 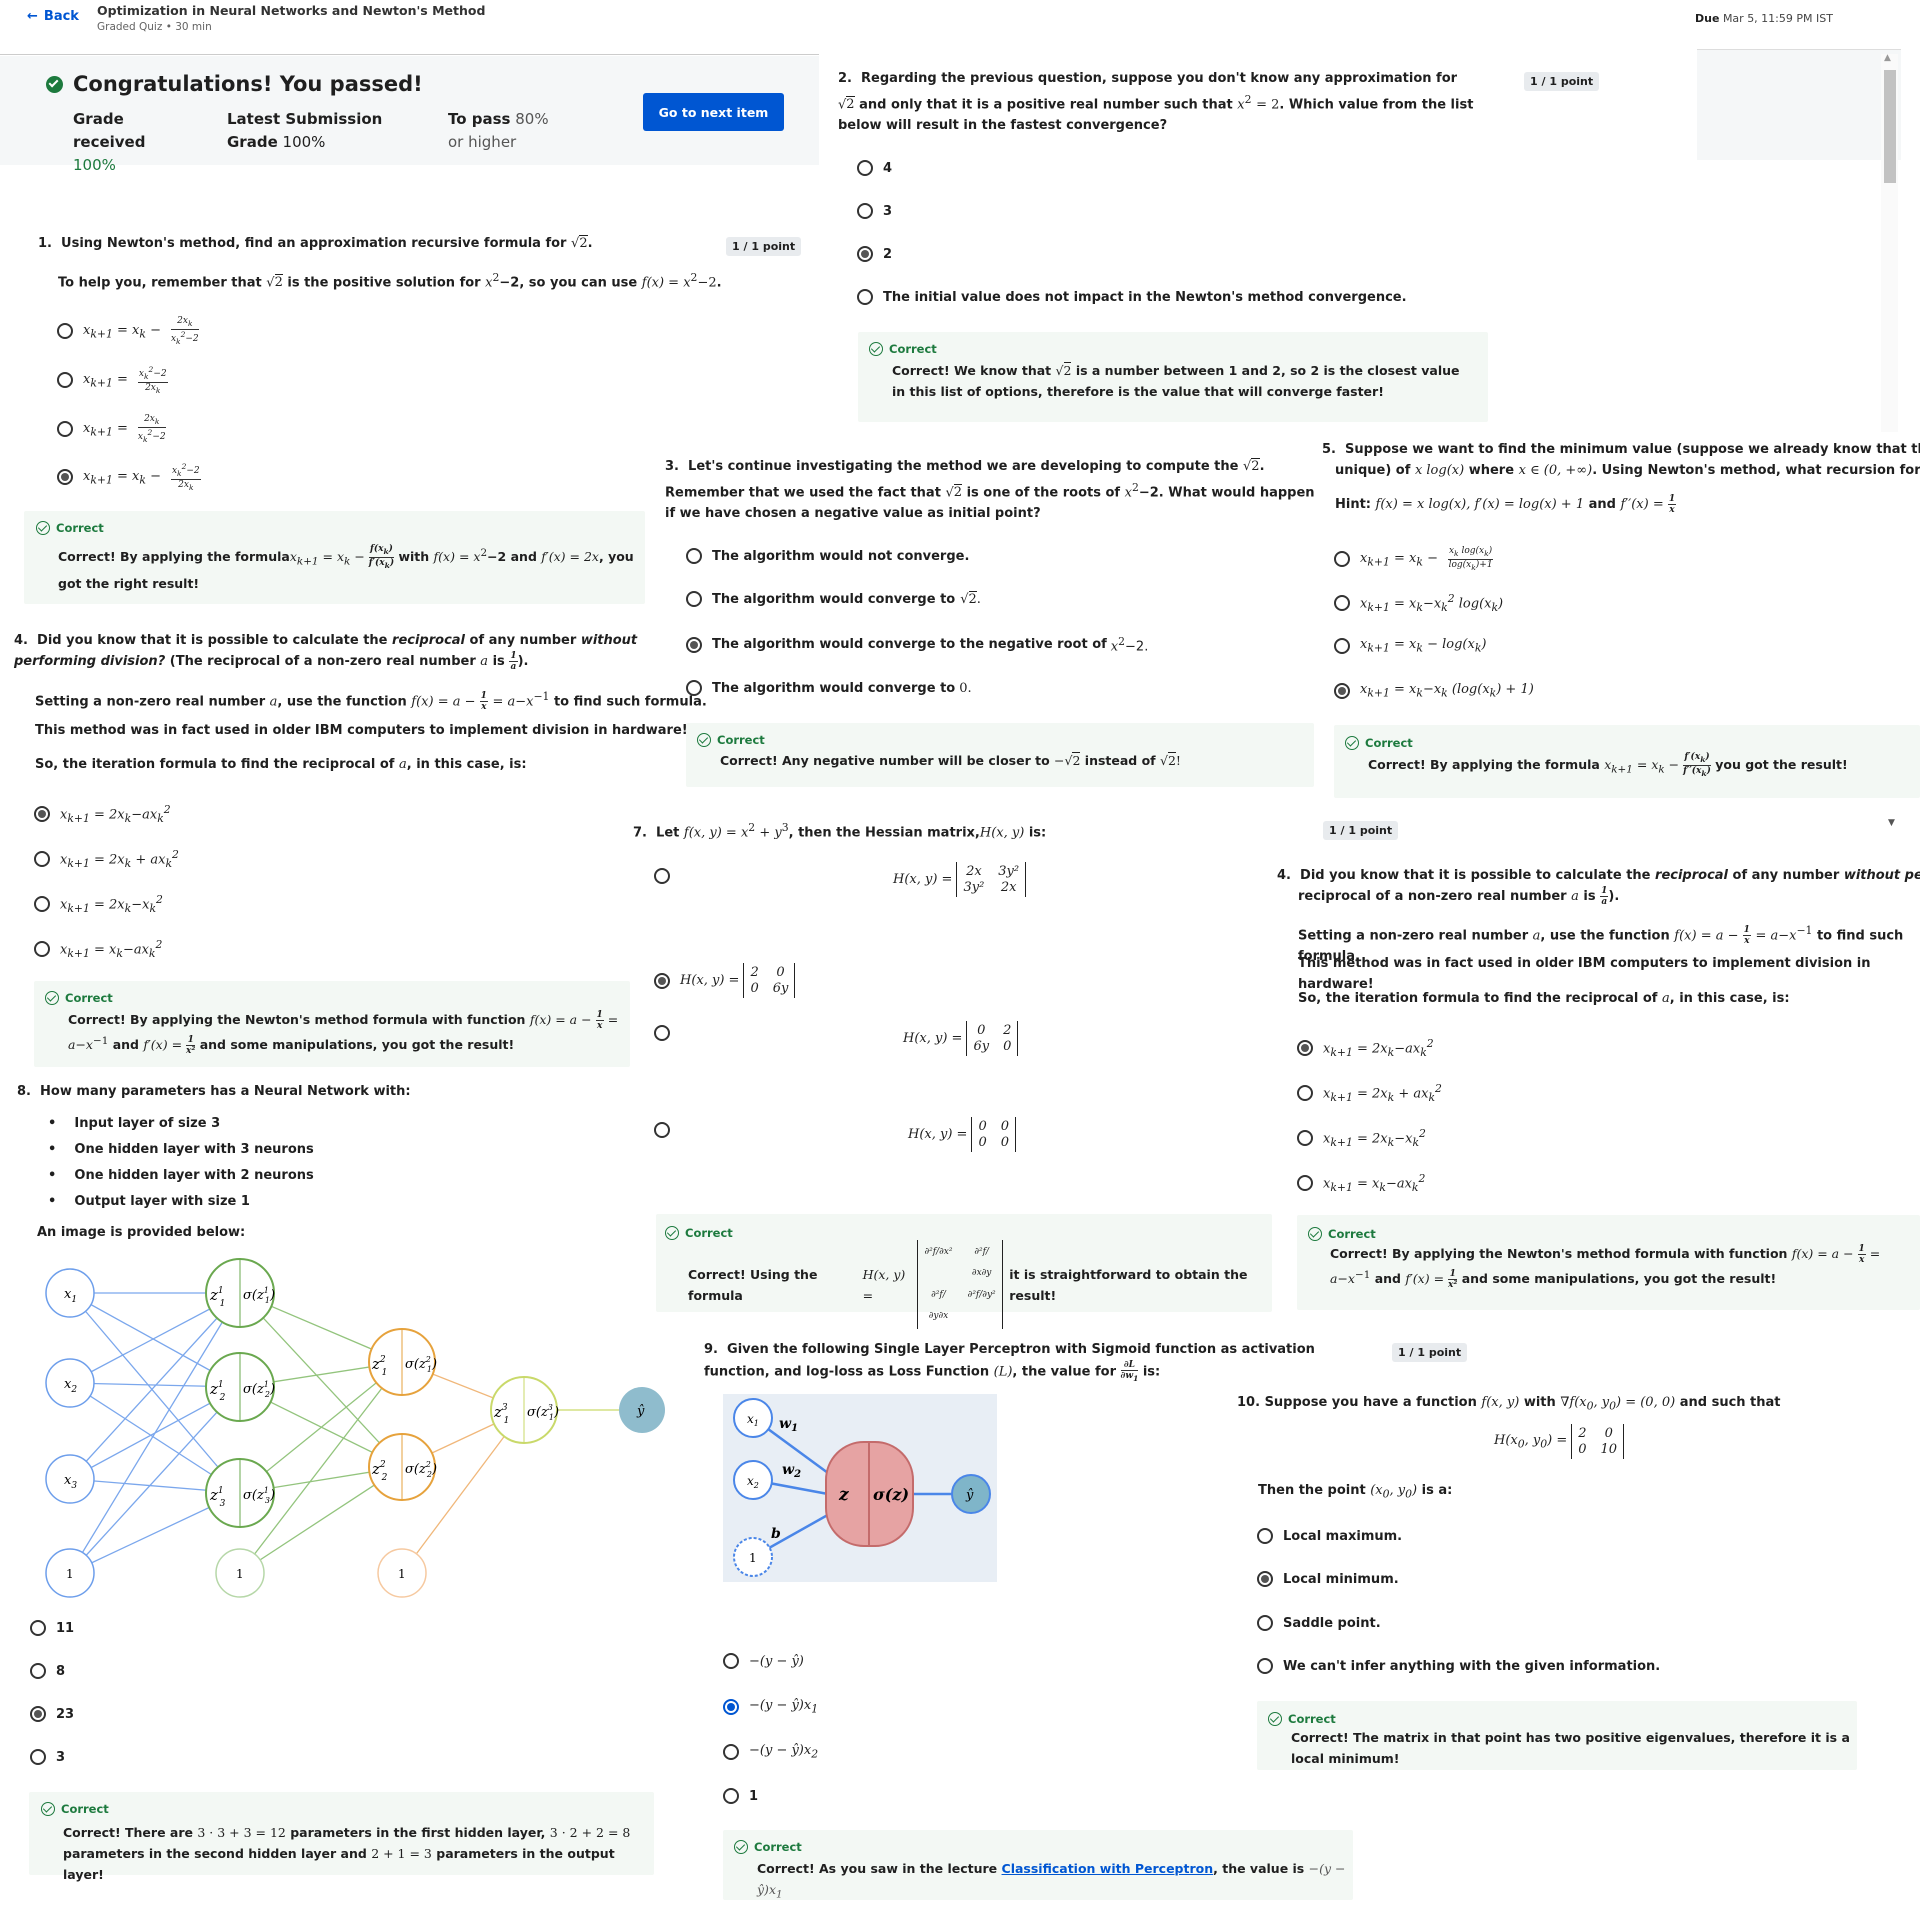 I want to click on scroll-down-icon: ▼, so click(x=1891, y=823).